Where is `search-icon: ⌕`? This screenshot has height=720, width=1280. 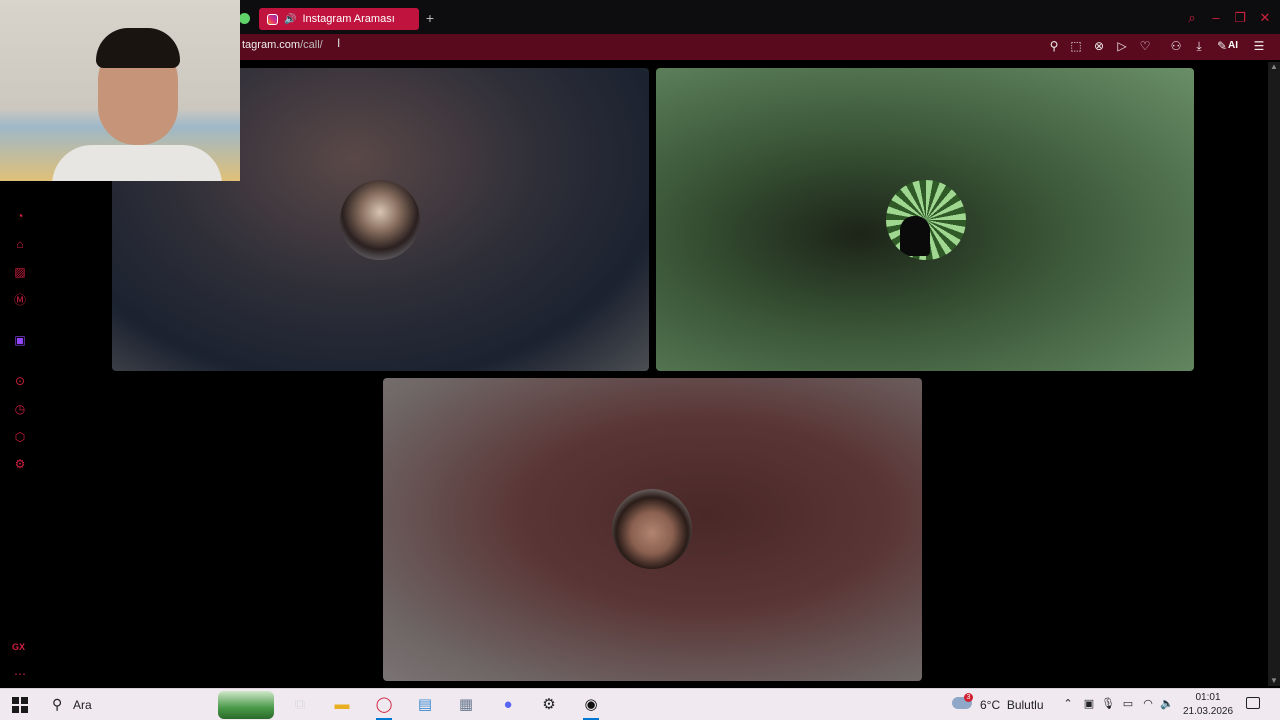
search-icon: ⌕ is located at coordinates (1192, 18).